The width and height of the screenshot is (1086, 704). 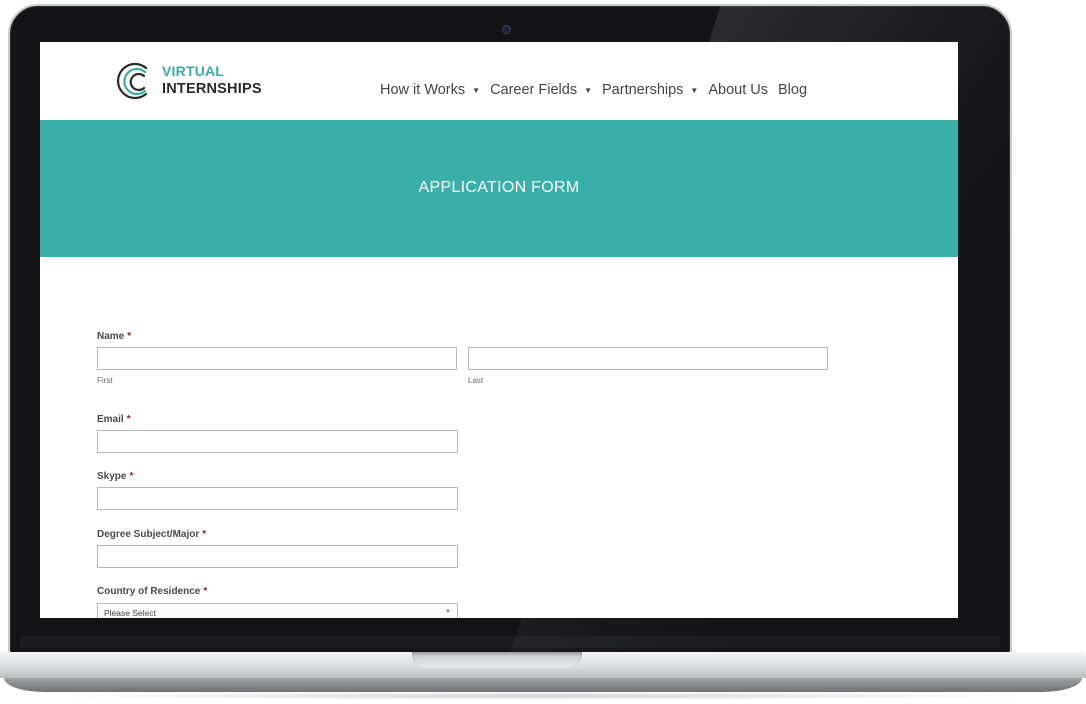 What do you see at coordinates (543, 685) in the screenshot?
I see `base-bottom` at bounding box center [543, 685].